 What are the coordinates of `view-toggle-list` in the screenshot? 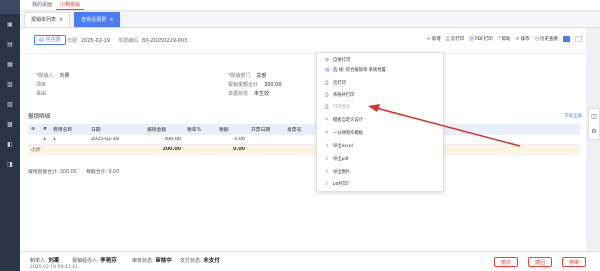 It's located at (566, 39).